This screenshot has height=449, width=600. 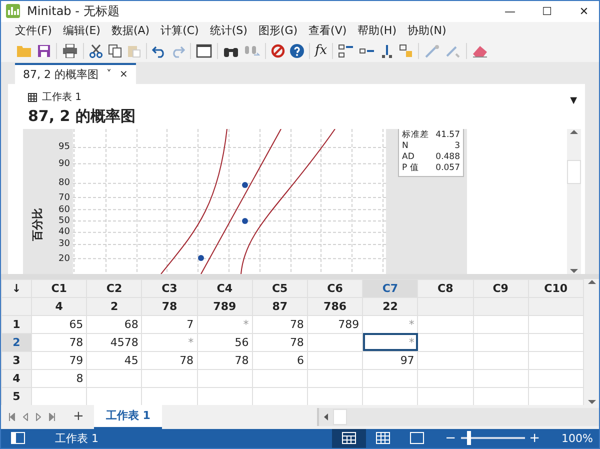 I want to click on corner-cell: ↓, so click(x=17, y=288).